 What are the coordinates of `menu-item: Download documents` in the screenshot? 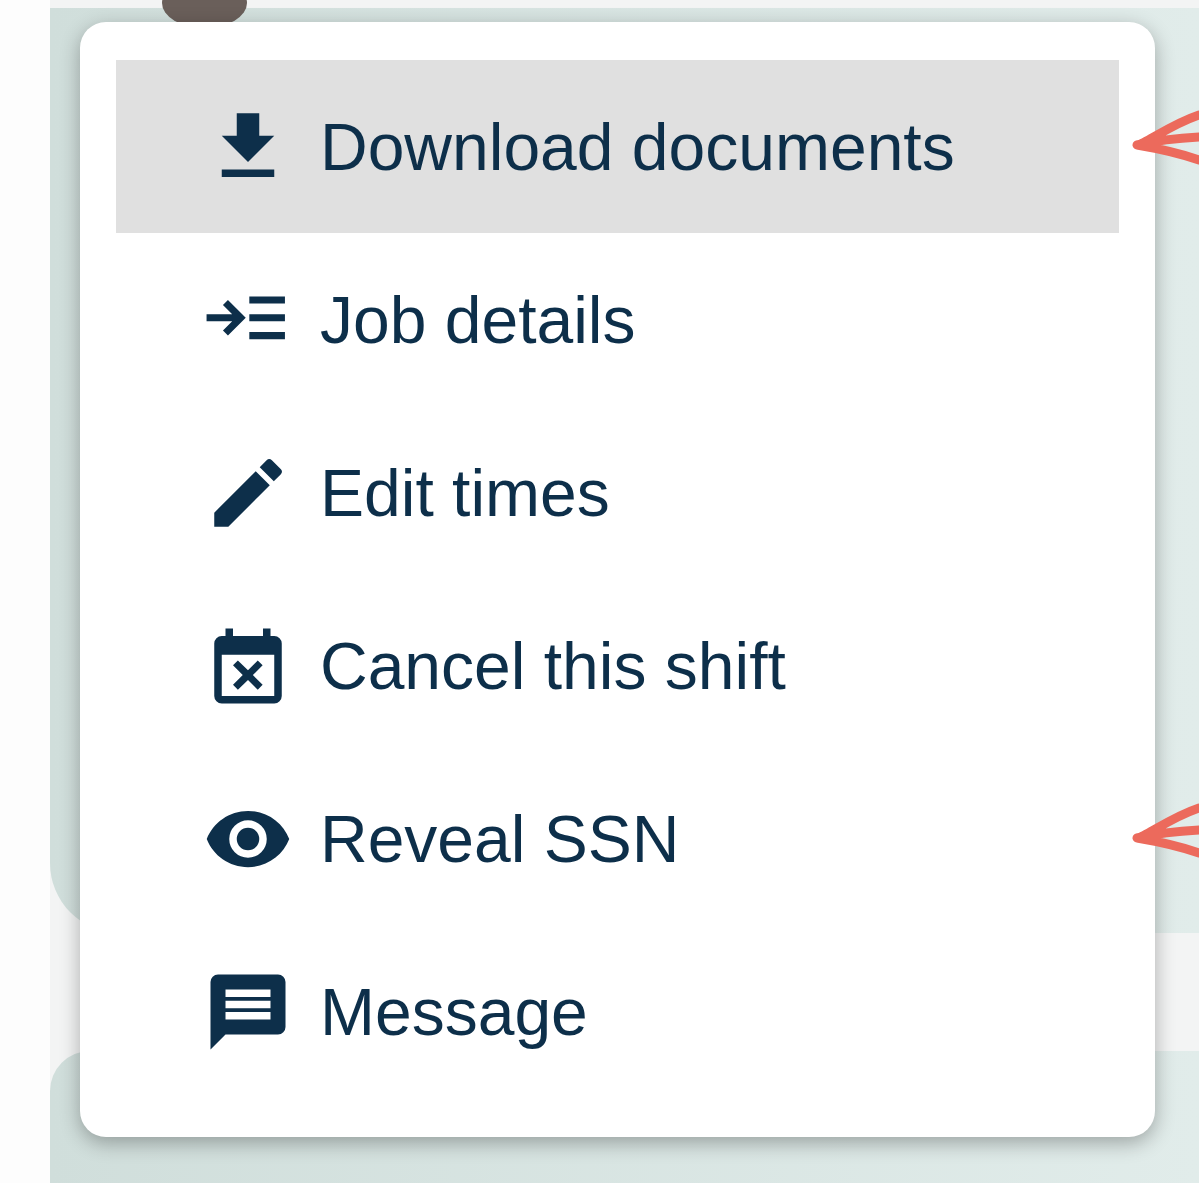 It's located at (617, 146).